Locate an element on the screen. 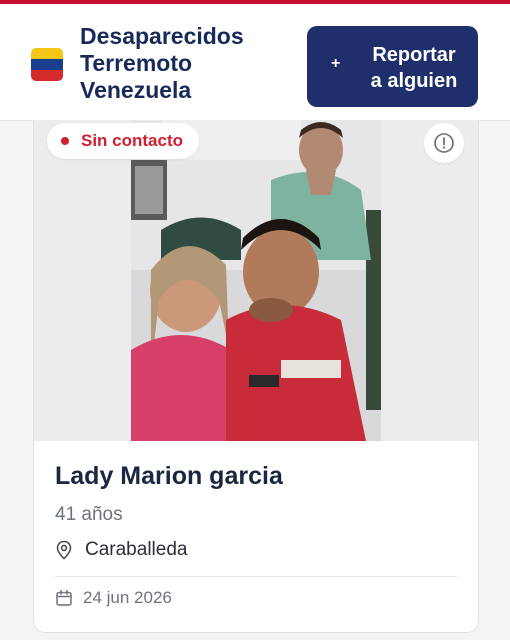 The height and width of the screenshot is (640, 510). info-icon is located at coordinates (444, 143).